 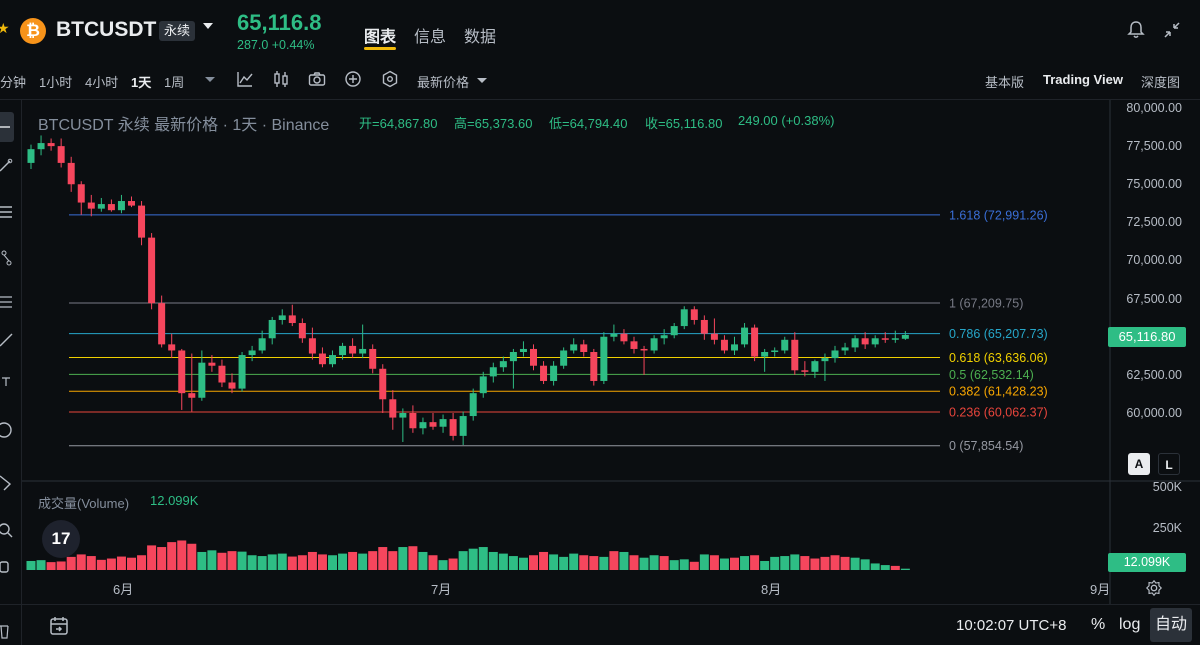 What do you see at coordinates (61, 539) in the screenshot?
I see `tradingview-logo: 17` at bounding box center [61, 539].